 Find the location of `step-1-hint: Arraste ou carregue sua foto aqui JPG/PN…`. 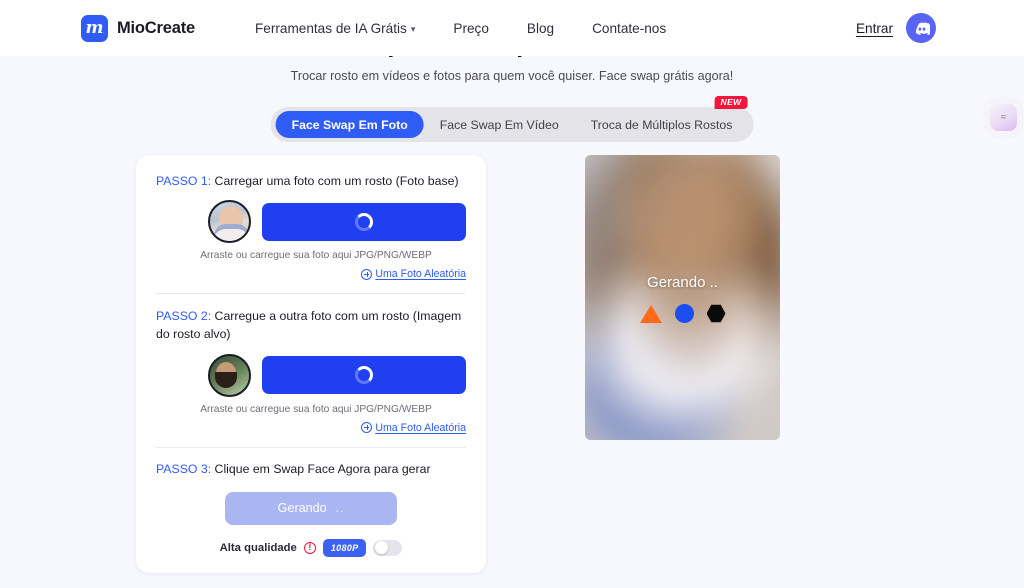

step-1-hint: Arraste ou carregue sua foto aqui JPG/PN… is located at coordinates (316, 256).